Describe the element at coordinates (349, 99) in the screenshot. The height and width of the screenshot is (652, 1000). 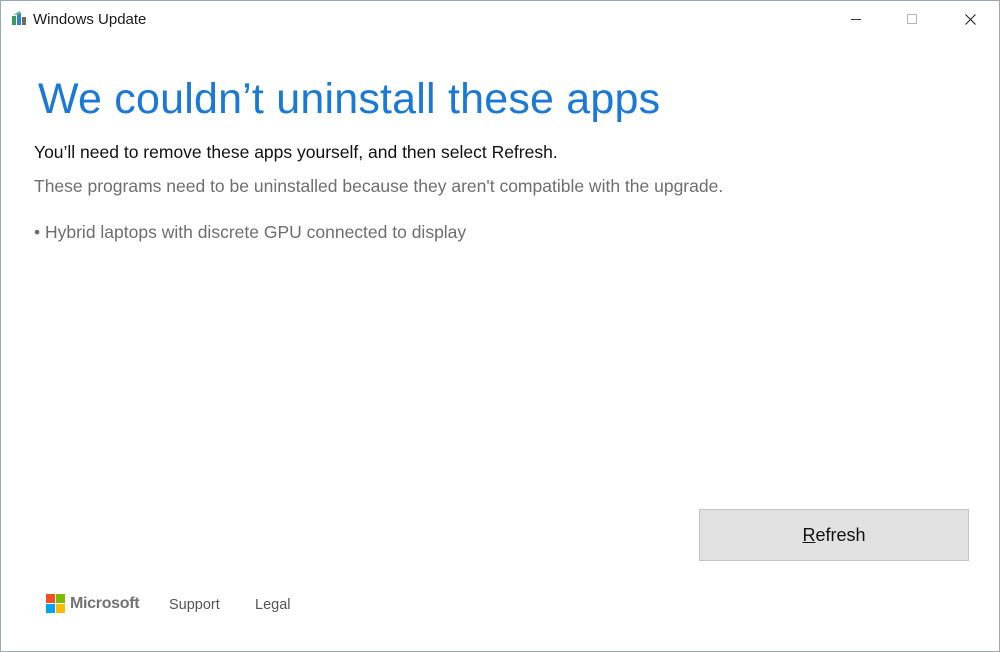
I see `page-title: We couldn’t uninstall these apps` at that location.